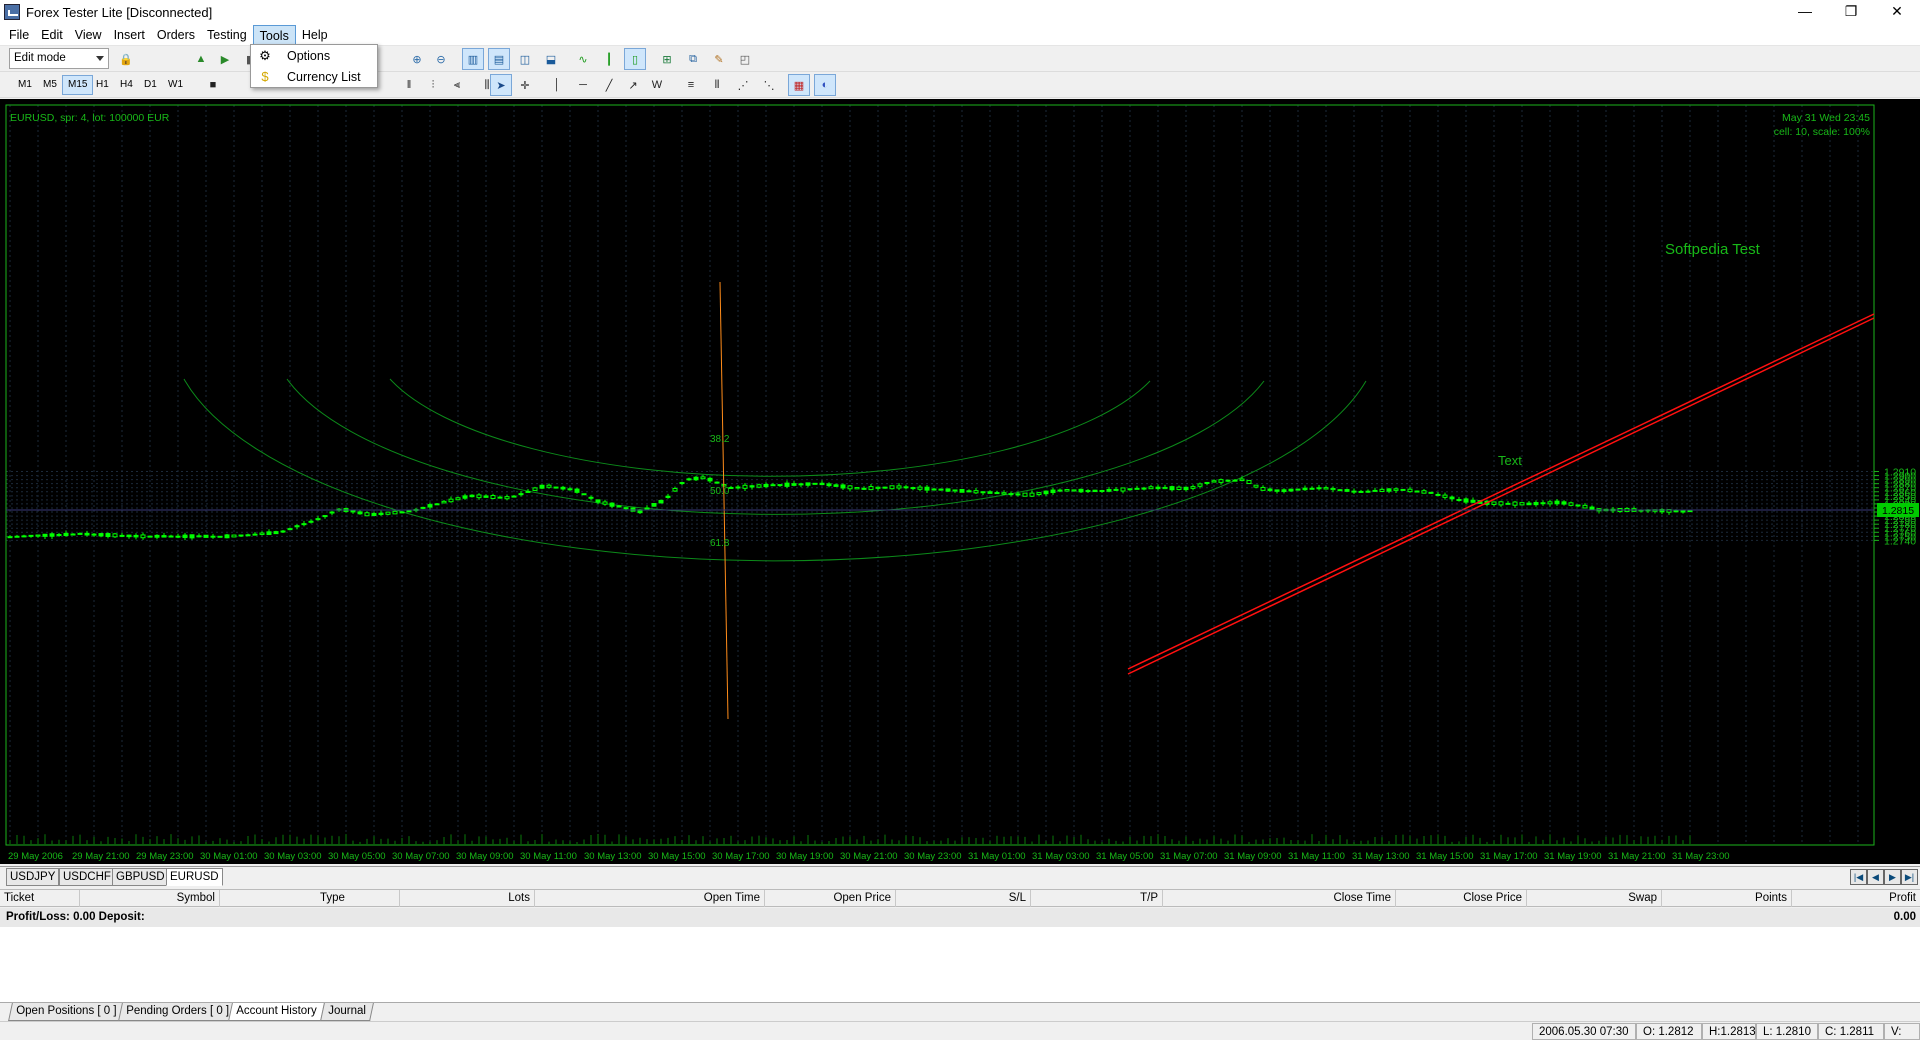 This screenshot has height=1040, width=1920. I want to click on indicators-icon: ◰, so click(745, 59).